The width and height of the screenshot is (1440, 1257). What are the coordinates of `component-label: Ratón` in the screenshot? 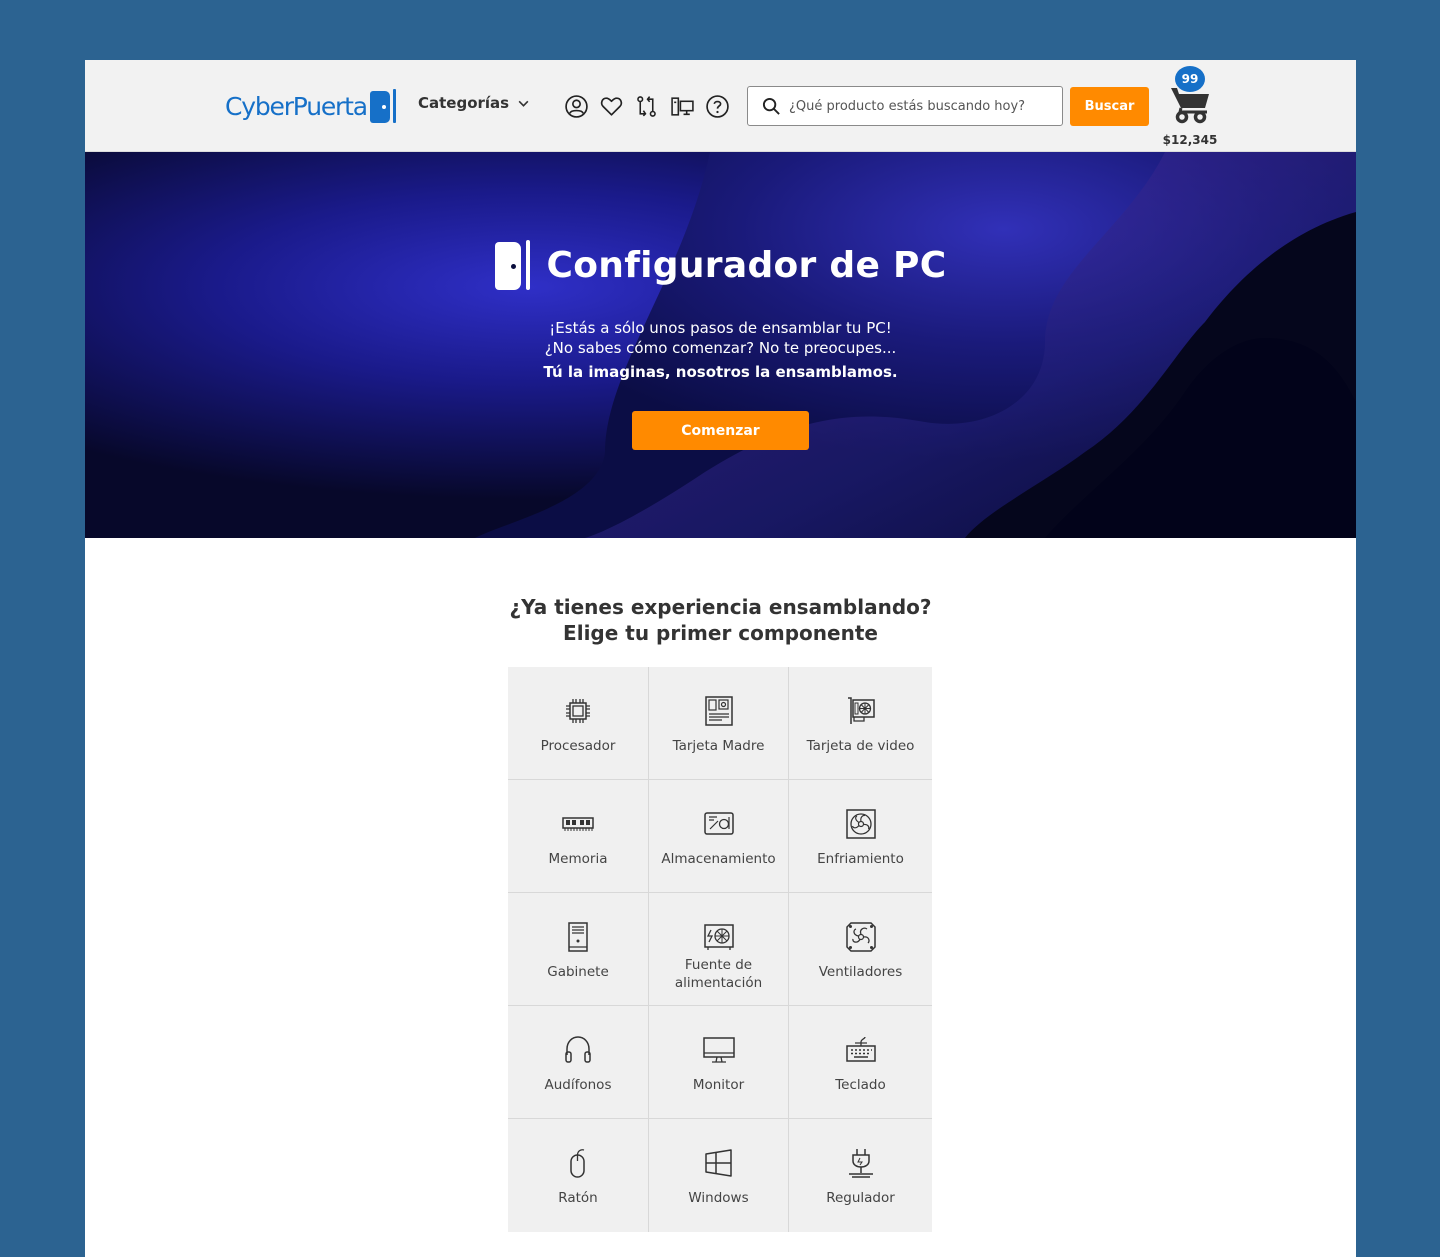 It's located at (578, 1198).